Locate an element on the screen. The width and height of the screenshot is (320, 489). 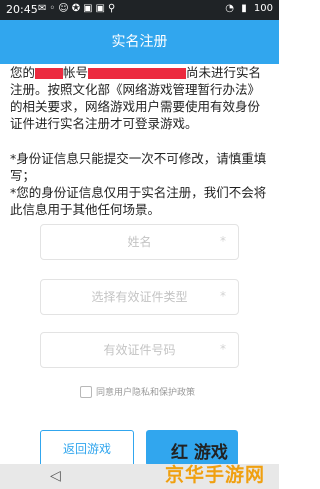
title-bar: 实名注册 is located at coordinates (139, 42).